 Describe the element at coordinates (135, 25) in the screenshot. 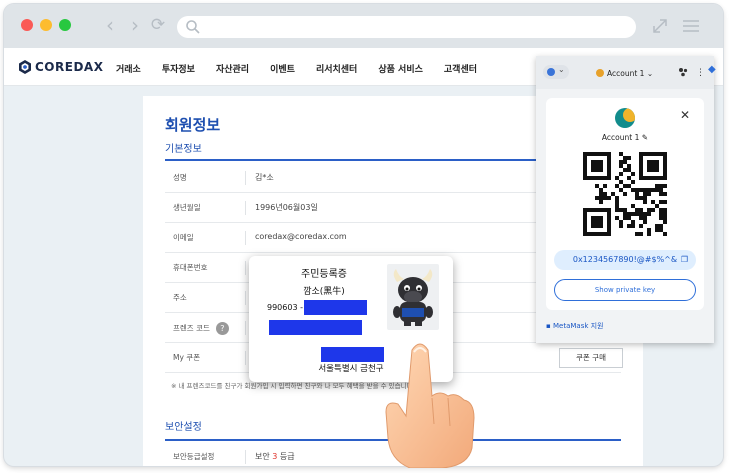

I see `forward-icon: ›` at that location.